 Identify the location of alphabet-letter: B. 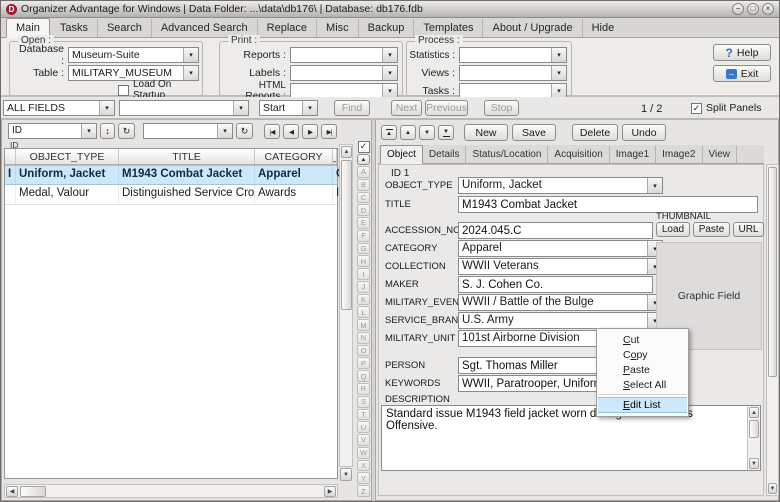
(363, 184).